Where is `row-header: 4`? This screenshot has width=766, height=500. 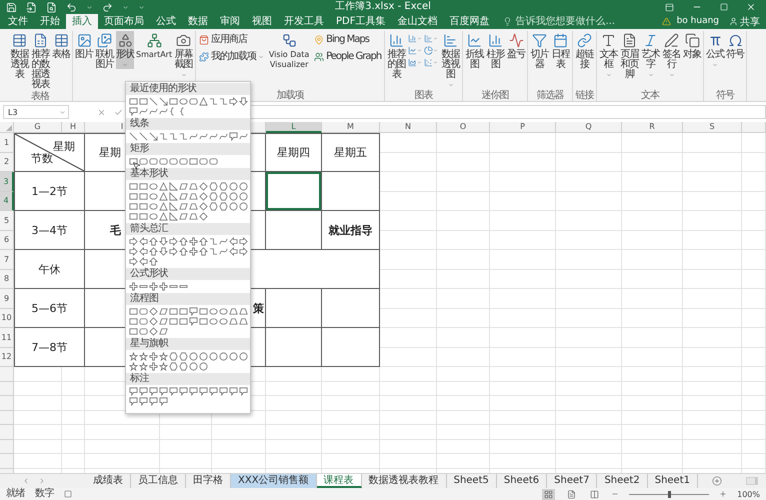
row-header: 4 is located at coordinates (7, 201).